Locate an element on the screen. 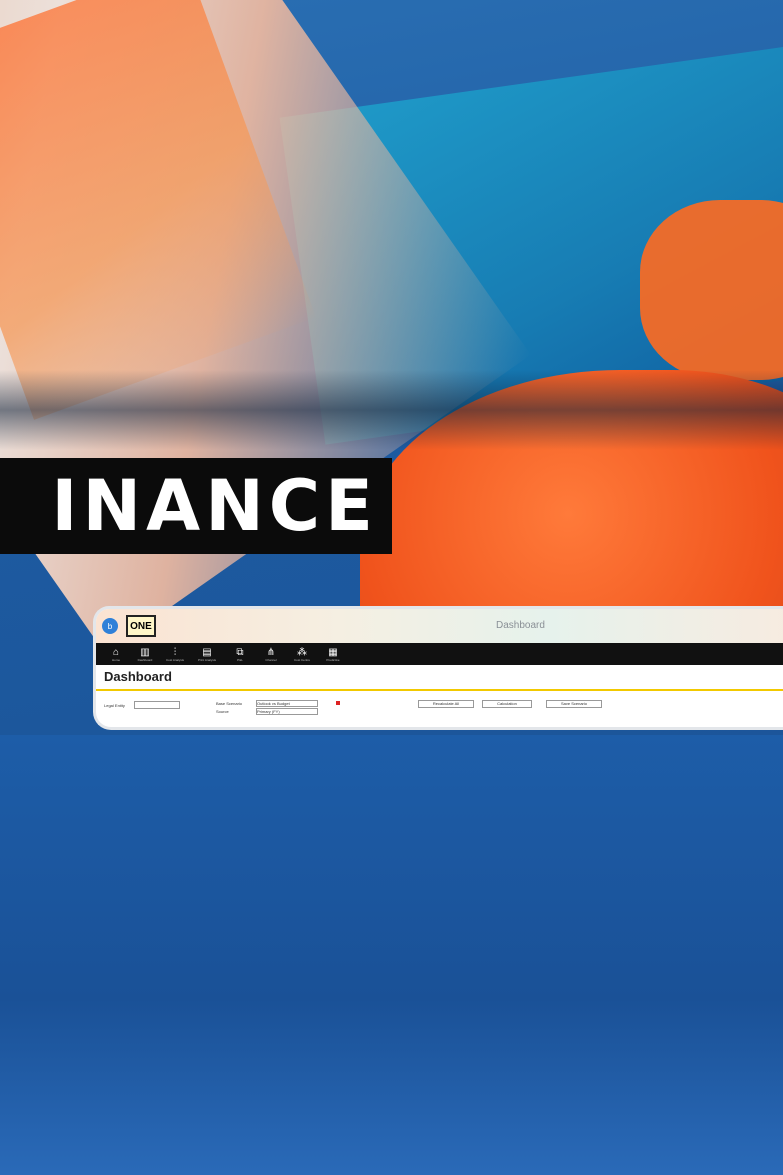 The width and height of the screenshot is (783, 1175). nav-cost-centre: ⁂ Cost Centre is located at coordinates (302, 654).